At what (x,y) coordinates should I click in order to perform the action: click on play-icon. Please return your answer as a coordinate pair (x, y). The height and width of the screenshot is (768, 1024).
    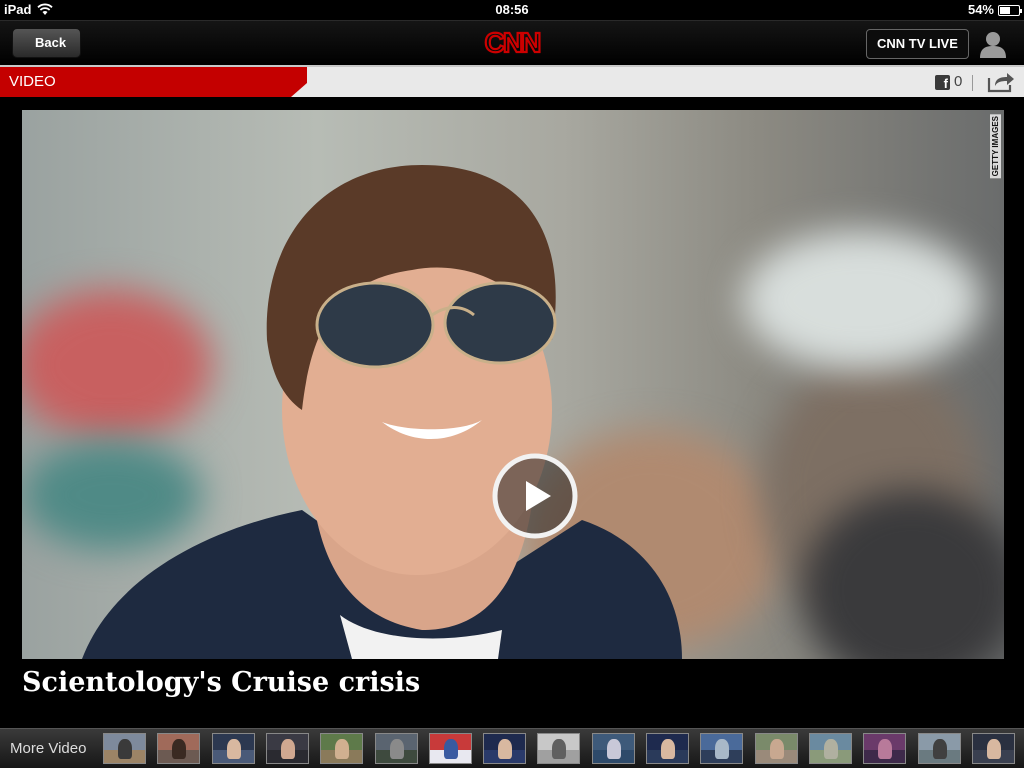
    Looking at the image, I should click on (535, 496).